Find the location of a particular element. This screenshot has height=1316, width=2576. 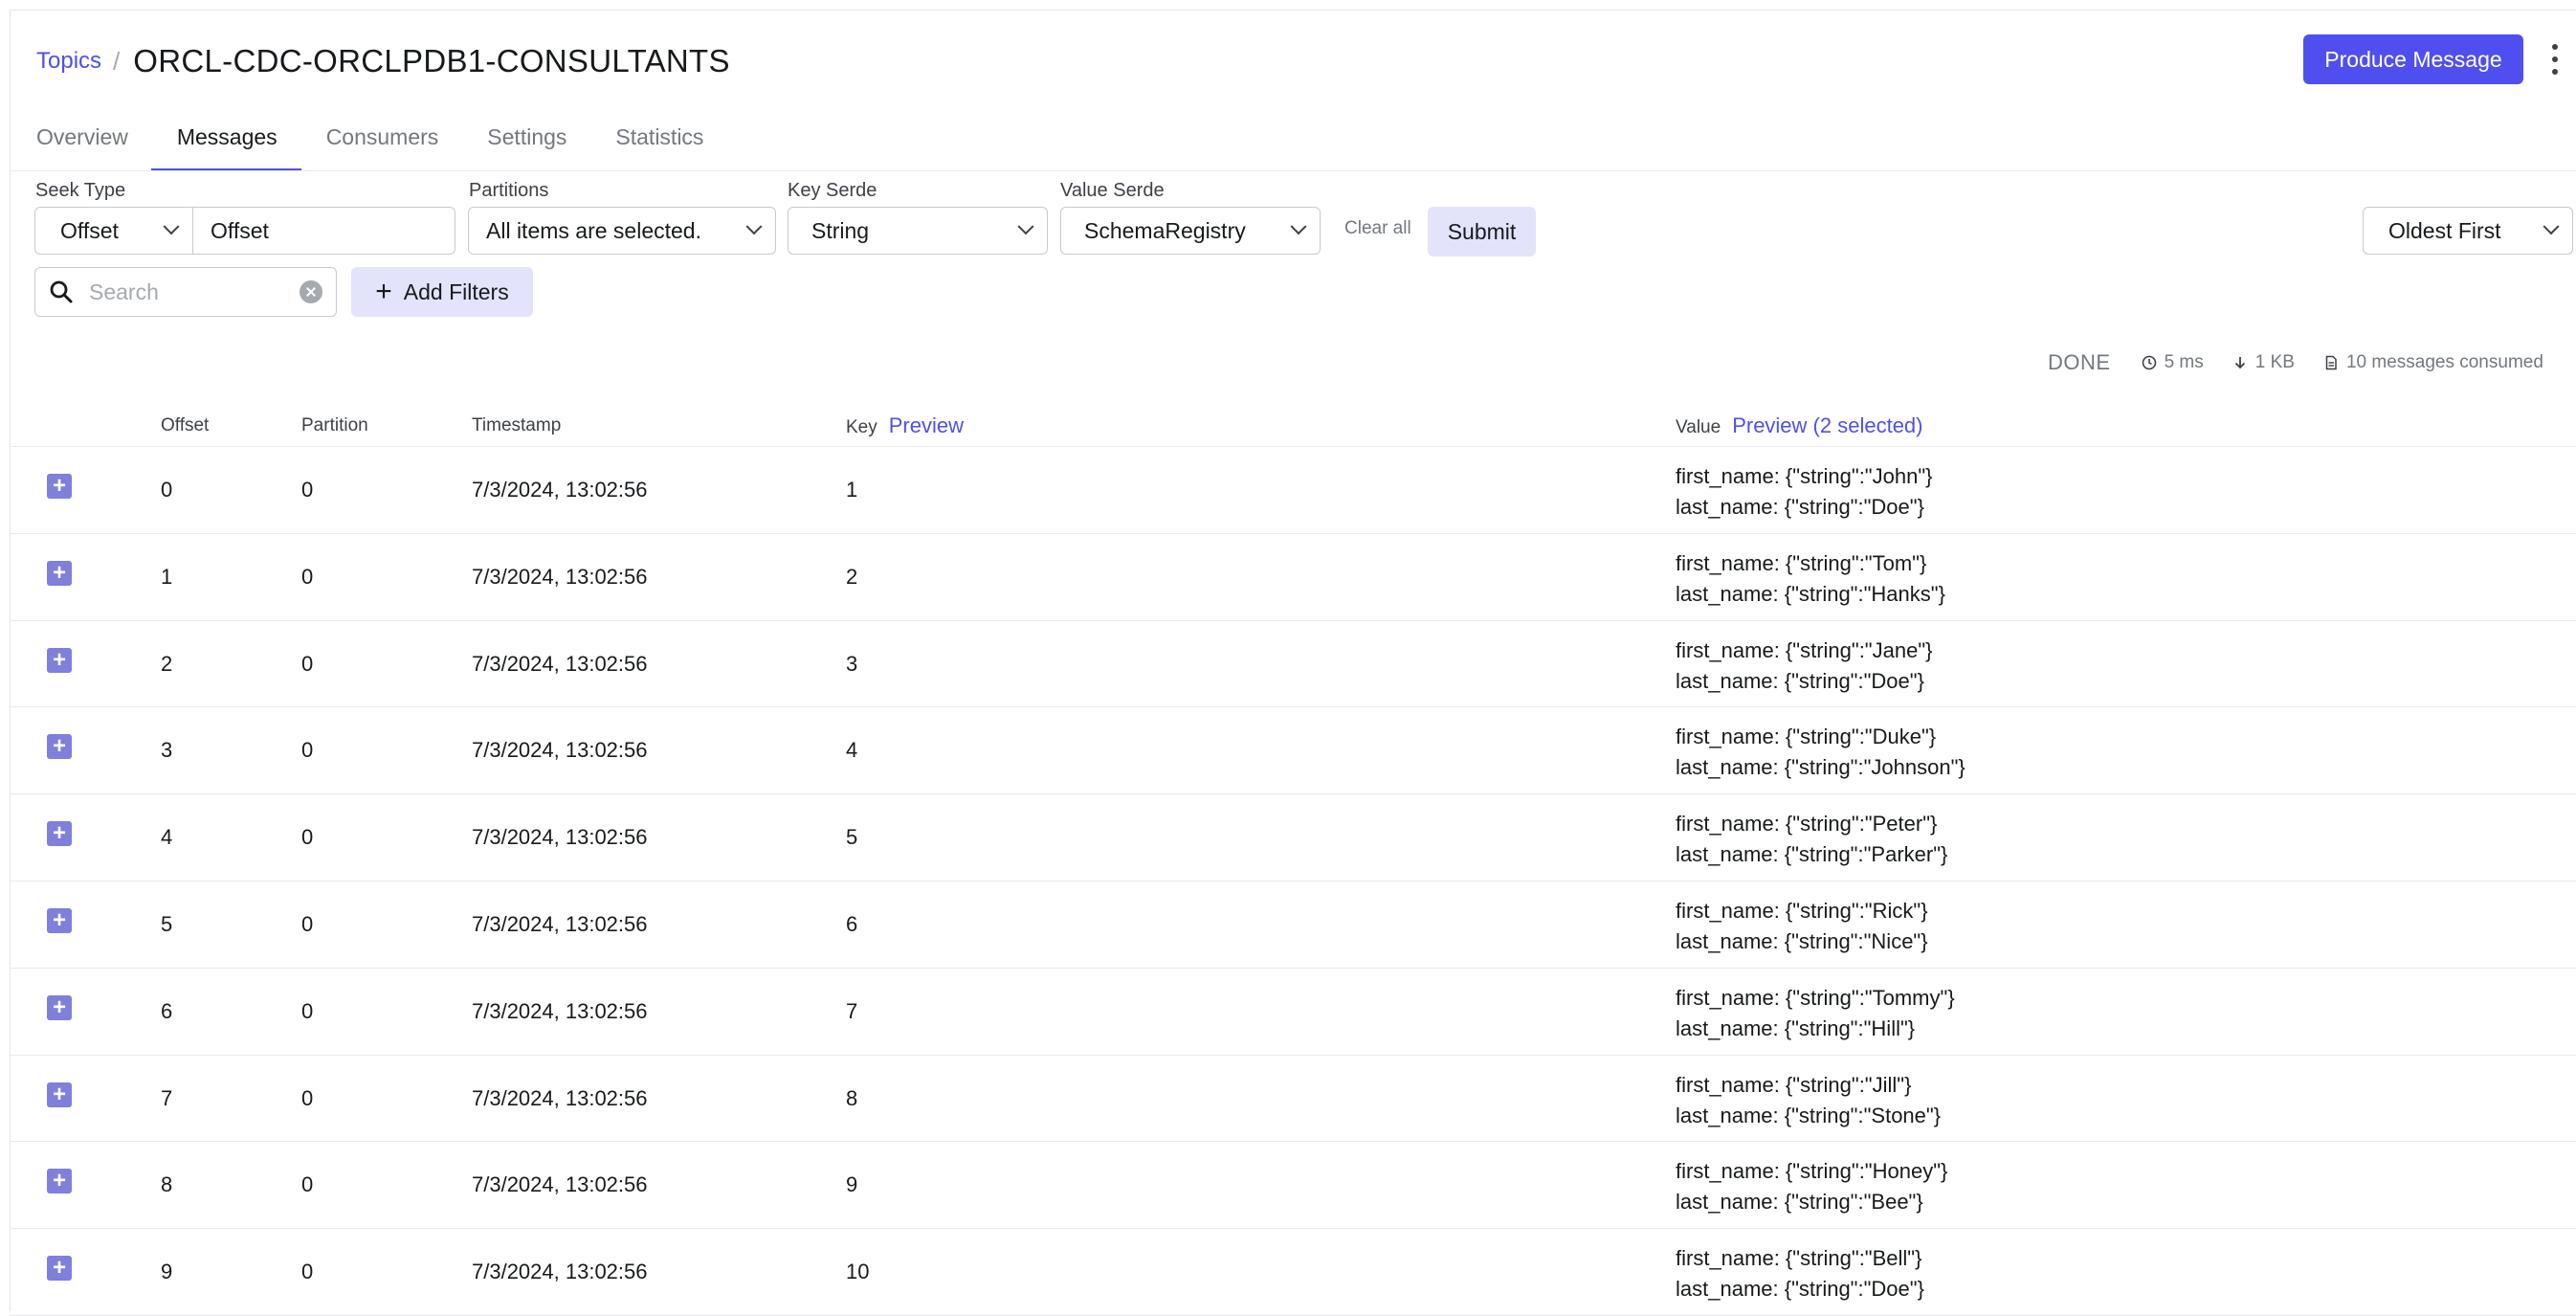

sort-order-value: Oldest First is located at coordinates (2444, 230).